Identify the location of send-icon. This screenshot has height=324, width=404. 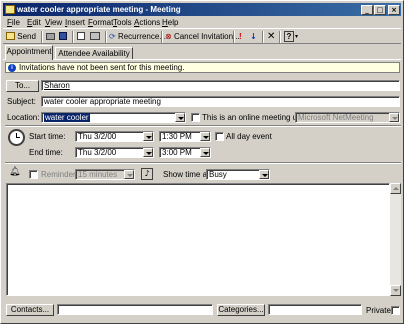
(10, 36).